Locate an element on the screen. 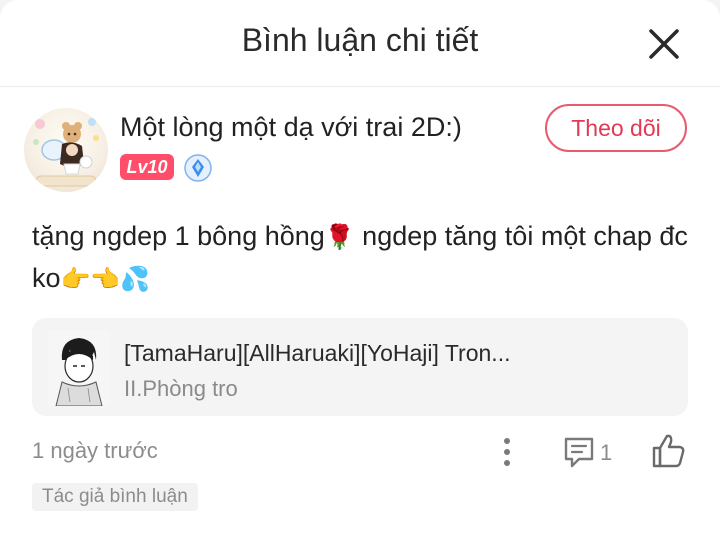 The image size is (720, 534). reply-button is located at coordinates (579, 452).